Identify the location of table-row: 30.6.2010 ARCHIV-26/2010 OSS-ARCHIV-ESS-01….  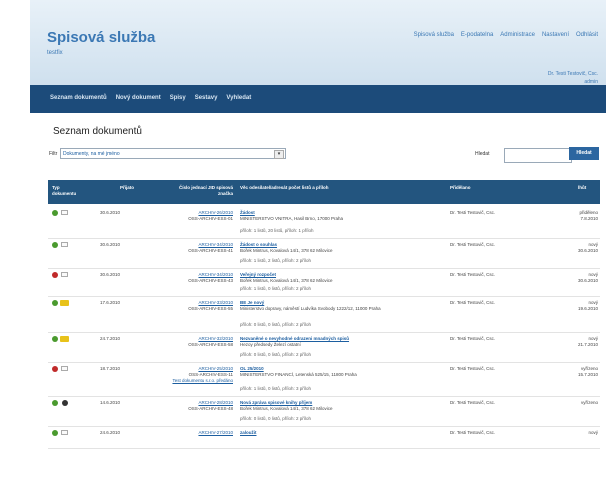
(324, 223).